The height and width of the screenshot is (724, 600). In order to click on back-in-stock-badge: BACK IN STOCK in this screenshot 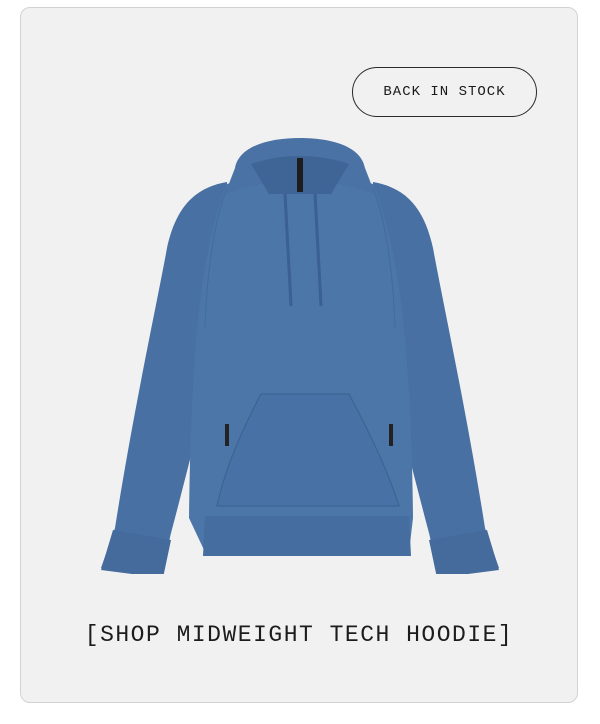, I will do `click(444, 92)`.